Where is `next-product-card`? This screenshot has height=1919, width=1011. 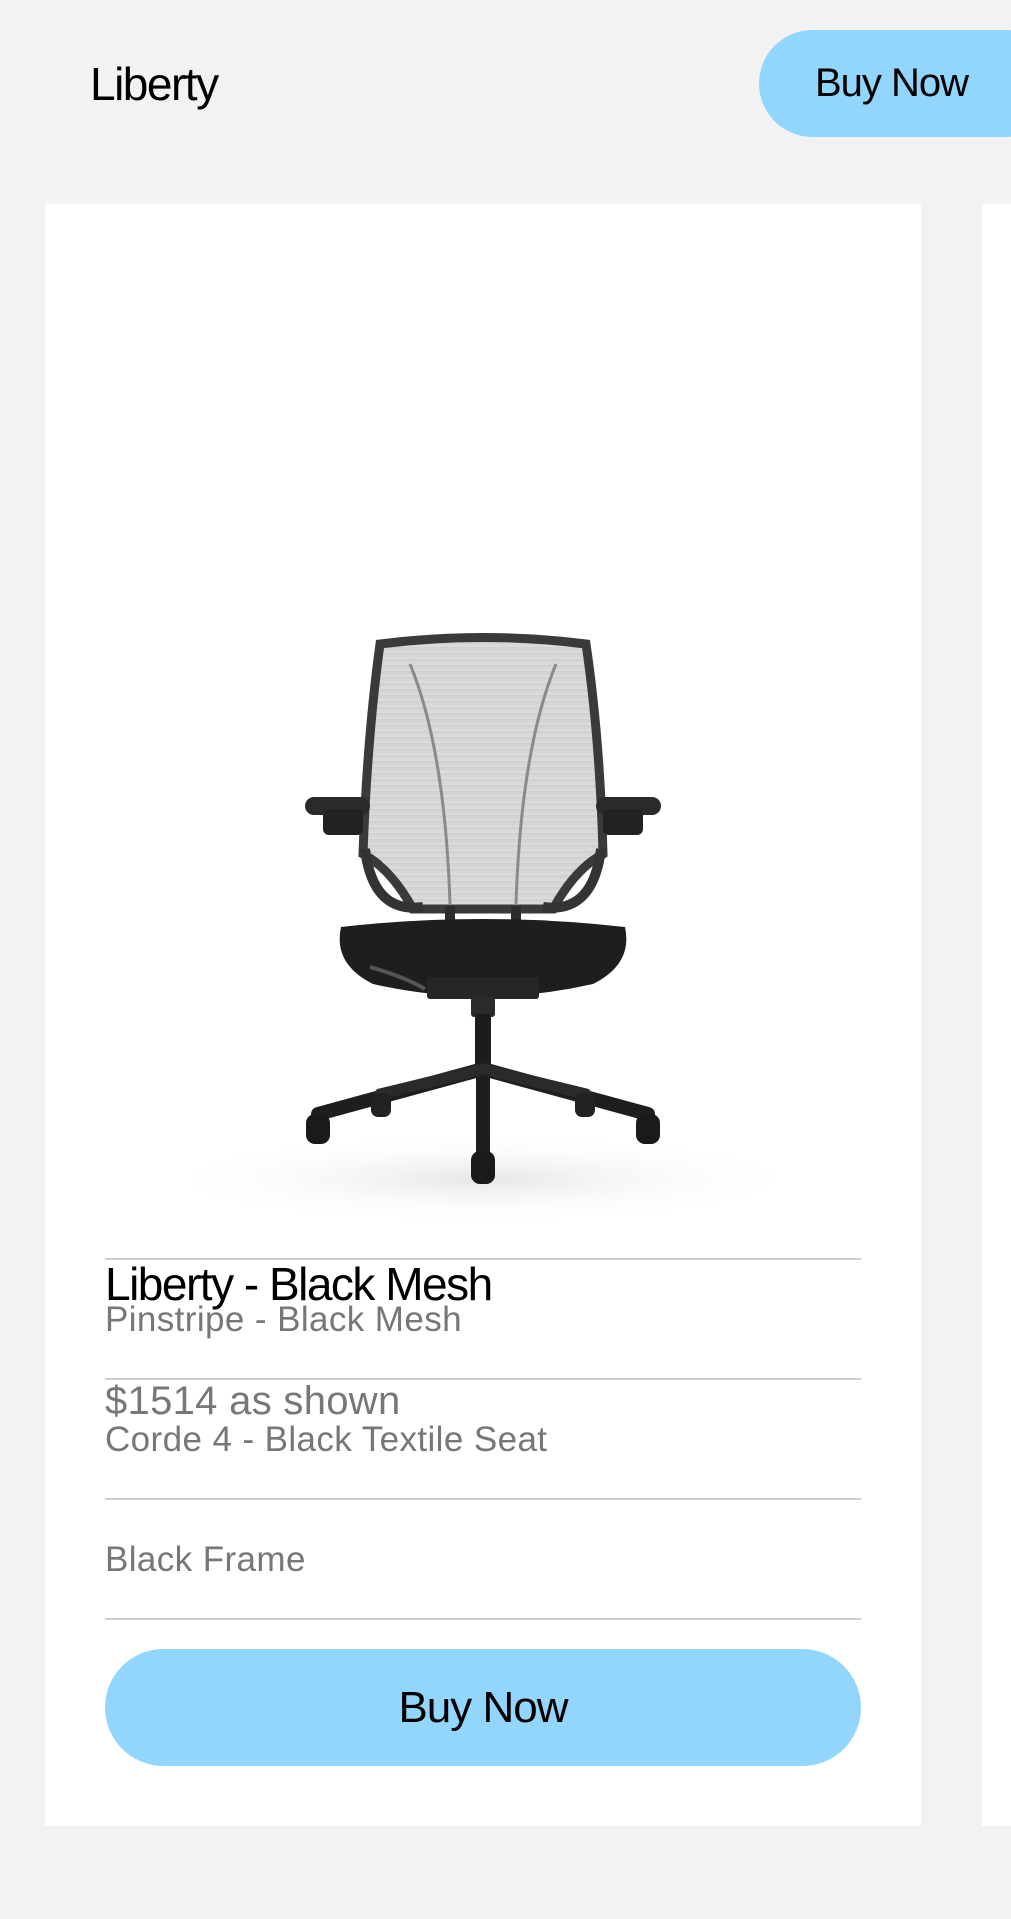
next-product-card is located at coordinates (996, 1015).